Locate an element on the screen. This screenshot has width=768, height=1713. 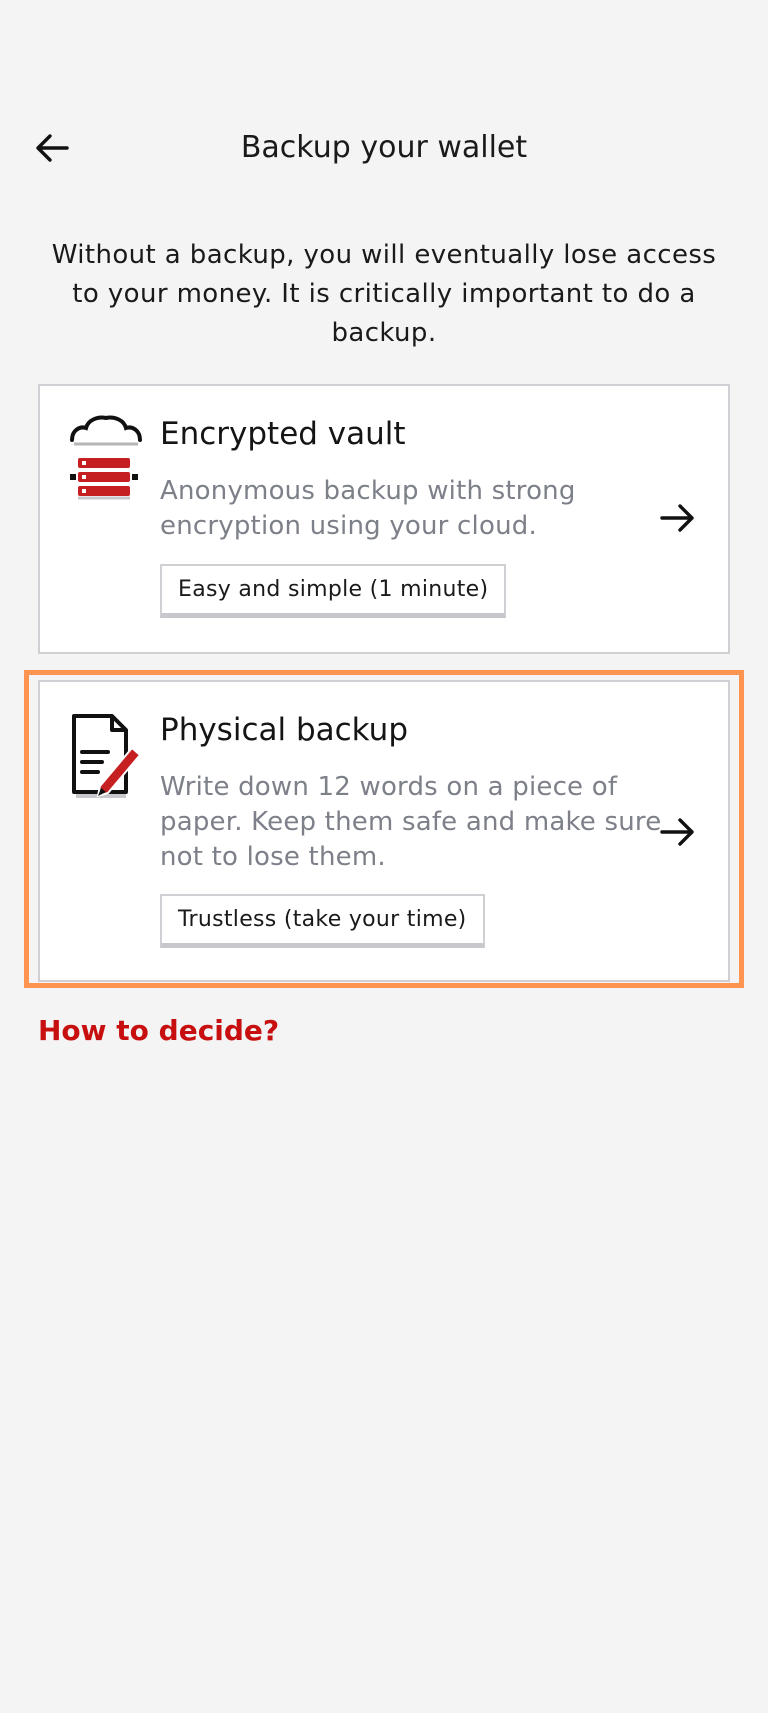
option-title: Encrypted vault is located at coordinates (283, 434).